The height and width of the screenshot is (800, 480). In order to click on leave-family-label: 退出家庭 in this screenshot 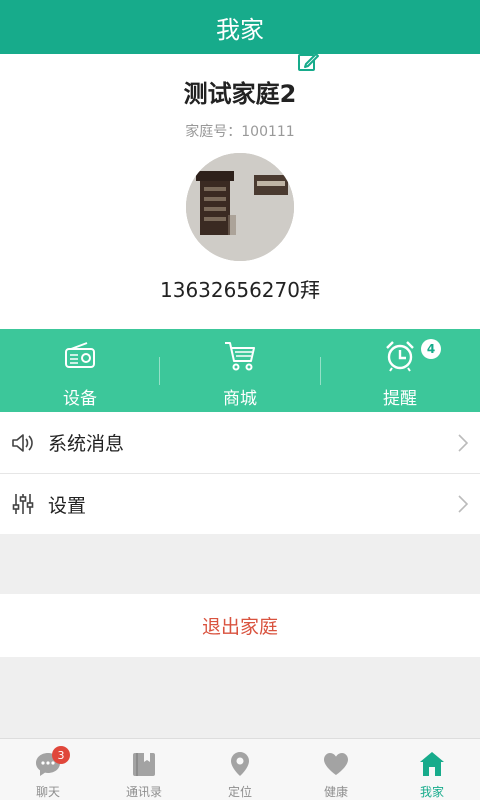, I will do `click(239, 627)`.